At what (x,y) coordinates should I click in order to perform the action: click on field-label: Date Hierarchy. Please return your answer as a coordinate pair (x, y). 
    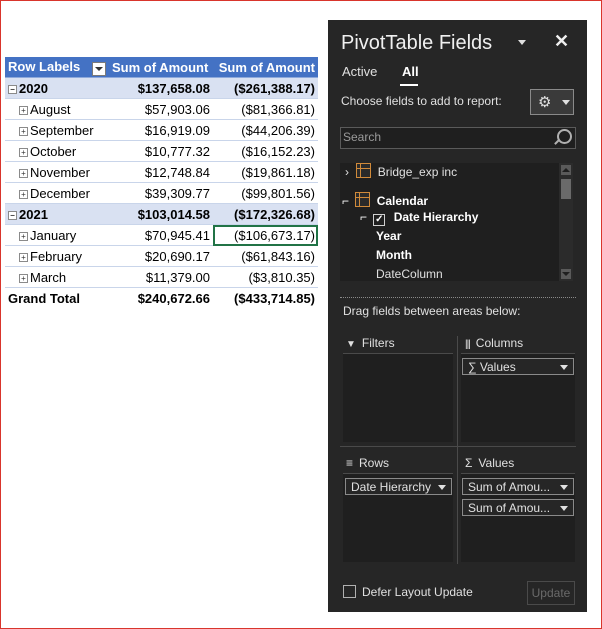
    Looking at the image, I should click on (436, 217).